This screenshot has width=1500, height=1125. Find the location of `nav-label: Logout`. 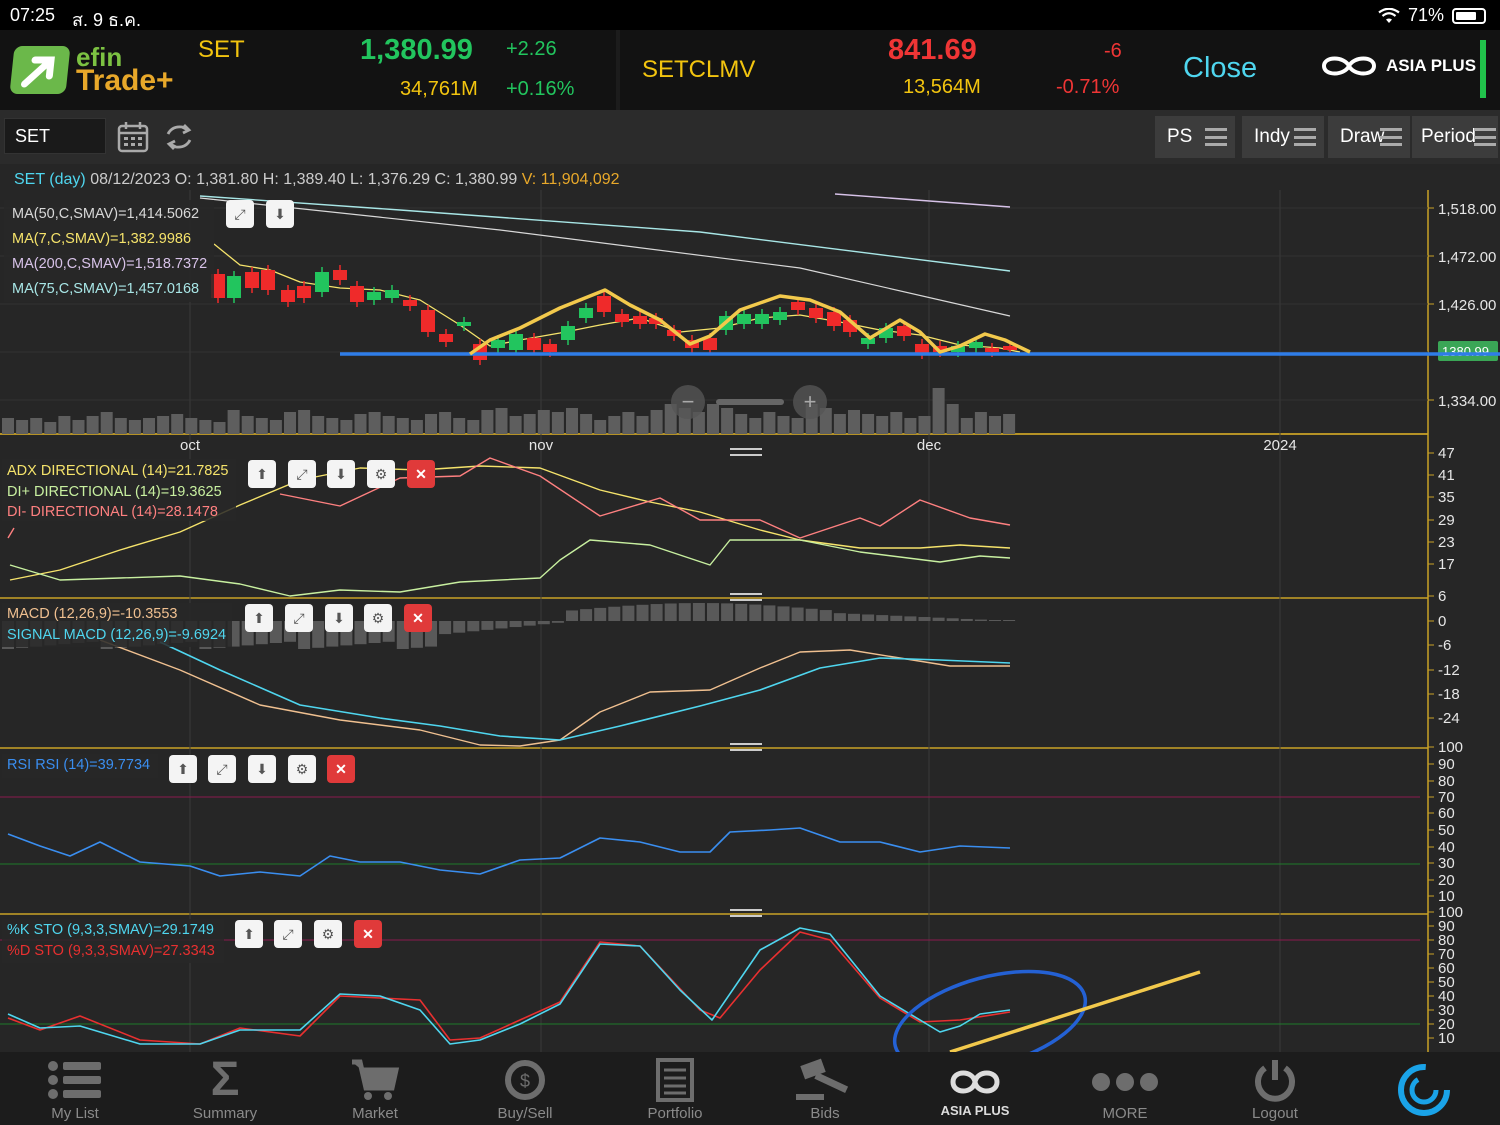

nav-label: Logout is located at coordinates (1275, 1113).